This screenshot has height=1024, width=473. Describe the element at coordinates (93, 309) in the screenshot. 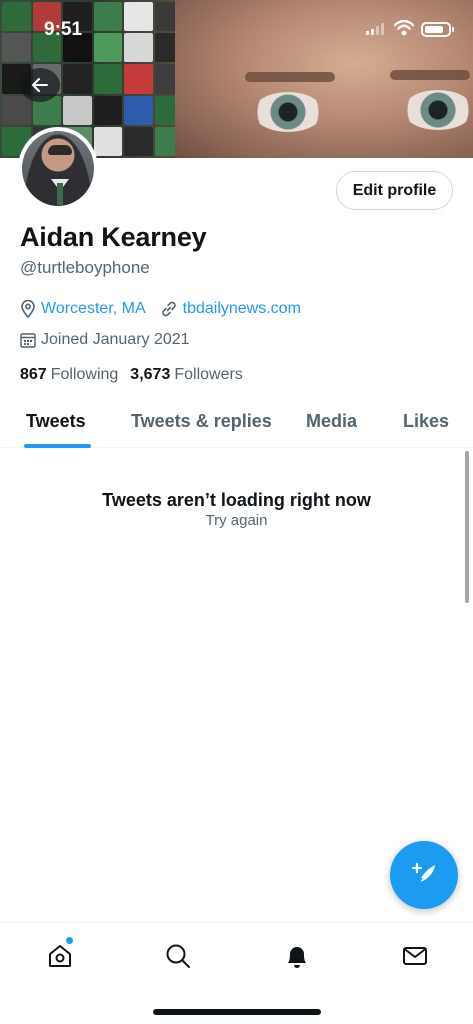

I see `profile-location: Worcester, MA` at that location.